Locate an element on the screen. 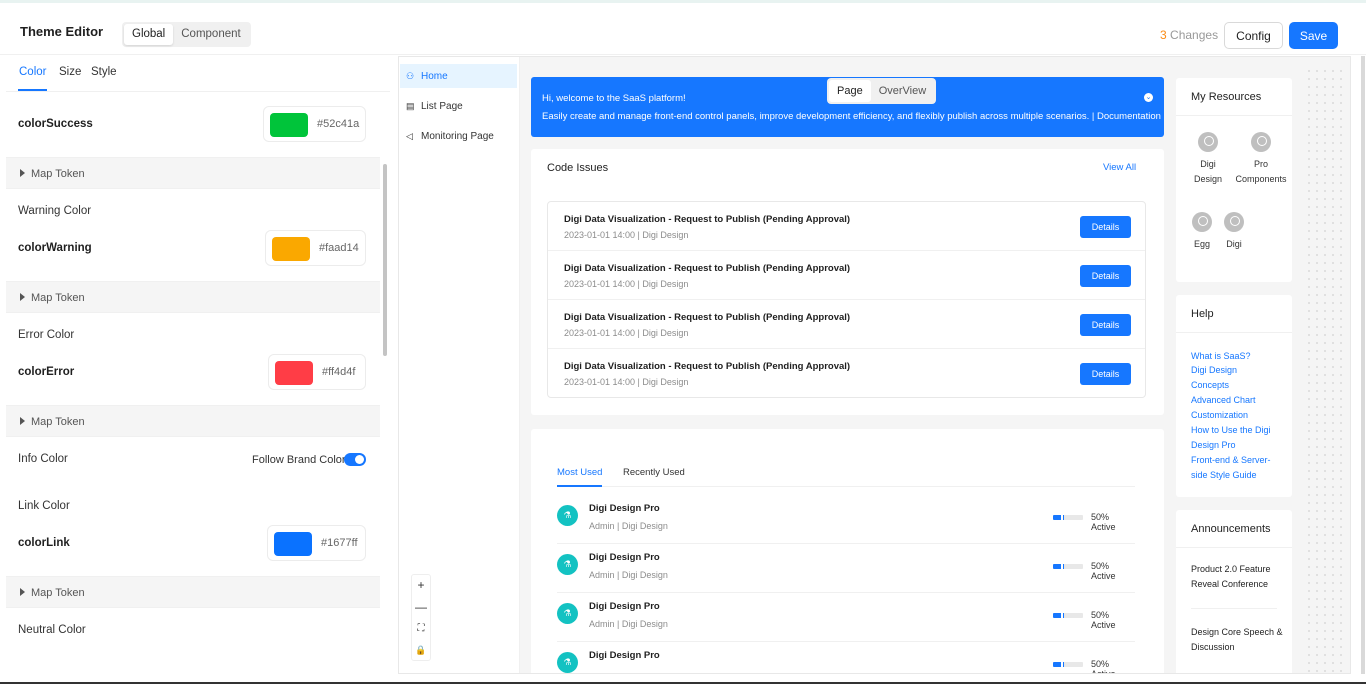 The image size is (1366, 684). card-title: My Resources is located at coordinates (1226, 97).